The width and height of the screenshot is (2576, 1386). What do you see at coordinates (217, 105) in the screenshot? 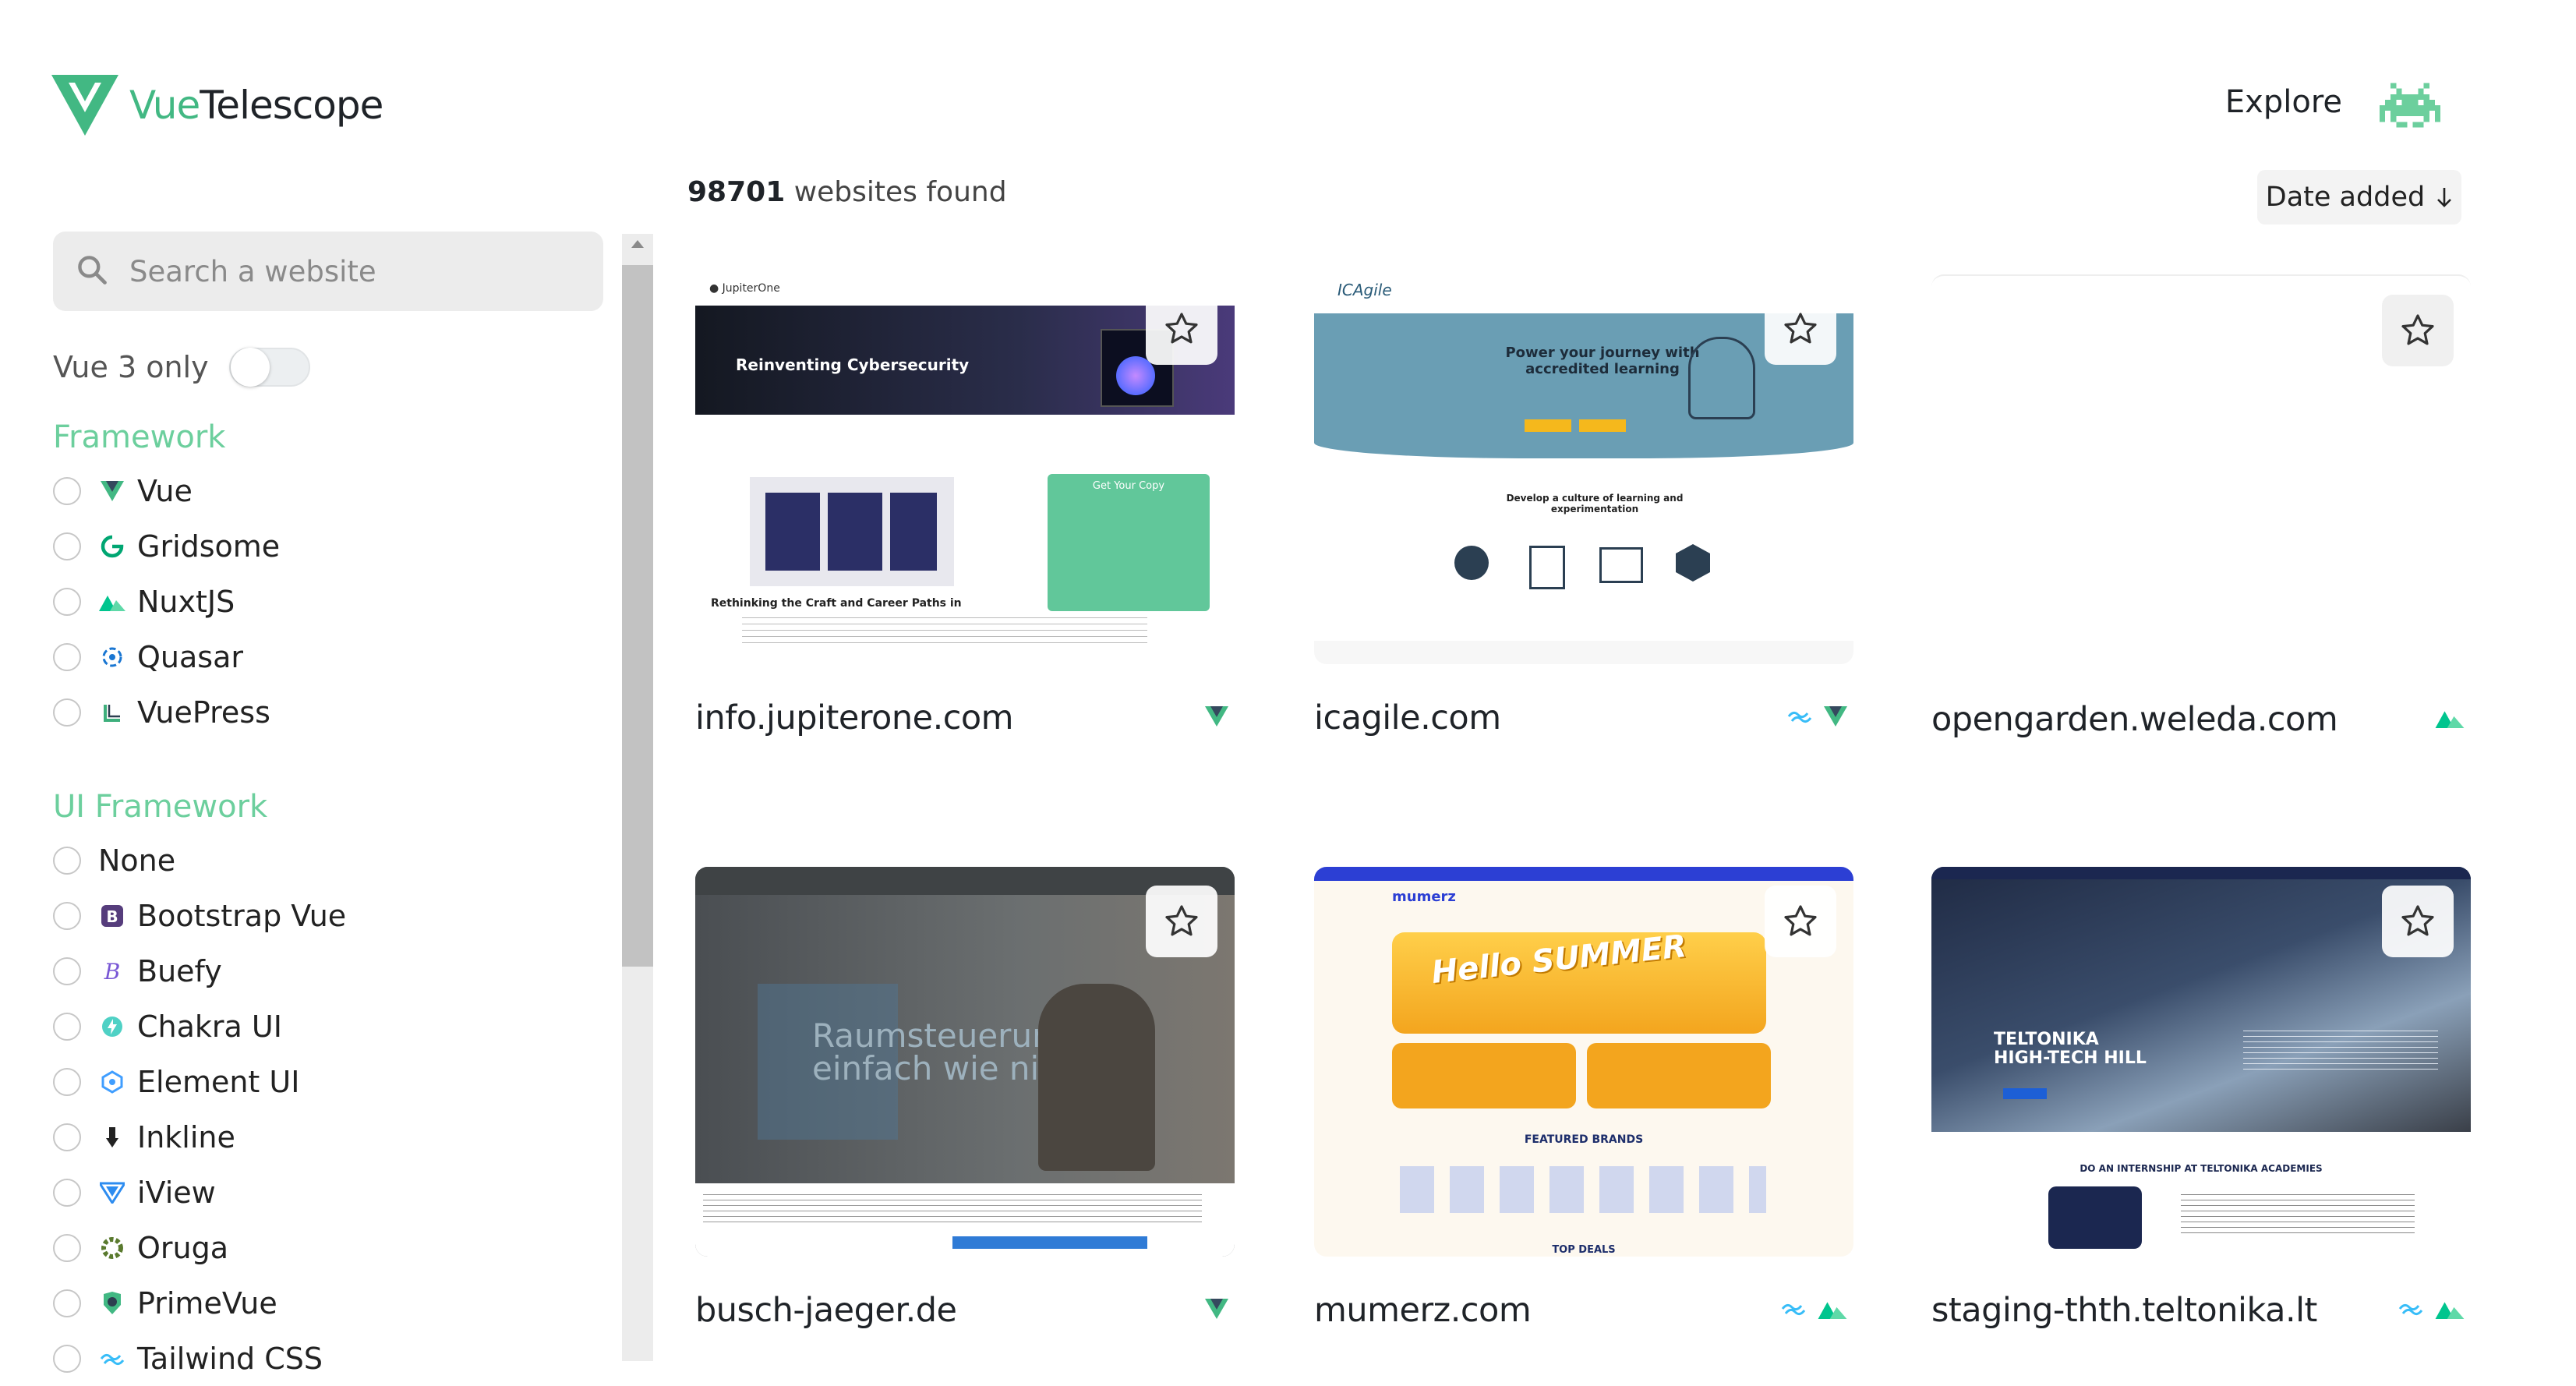
I see `logo: VueTelescope` at bounding box center [217, 105].